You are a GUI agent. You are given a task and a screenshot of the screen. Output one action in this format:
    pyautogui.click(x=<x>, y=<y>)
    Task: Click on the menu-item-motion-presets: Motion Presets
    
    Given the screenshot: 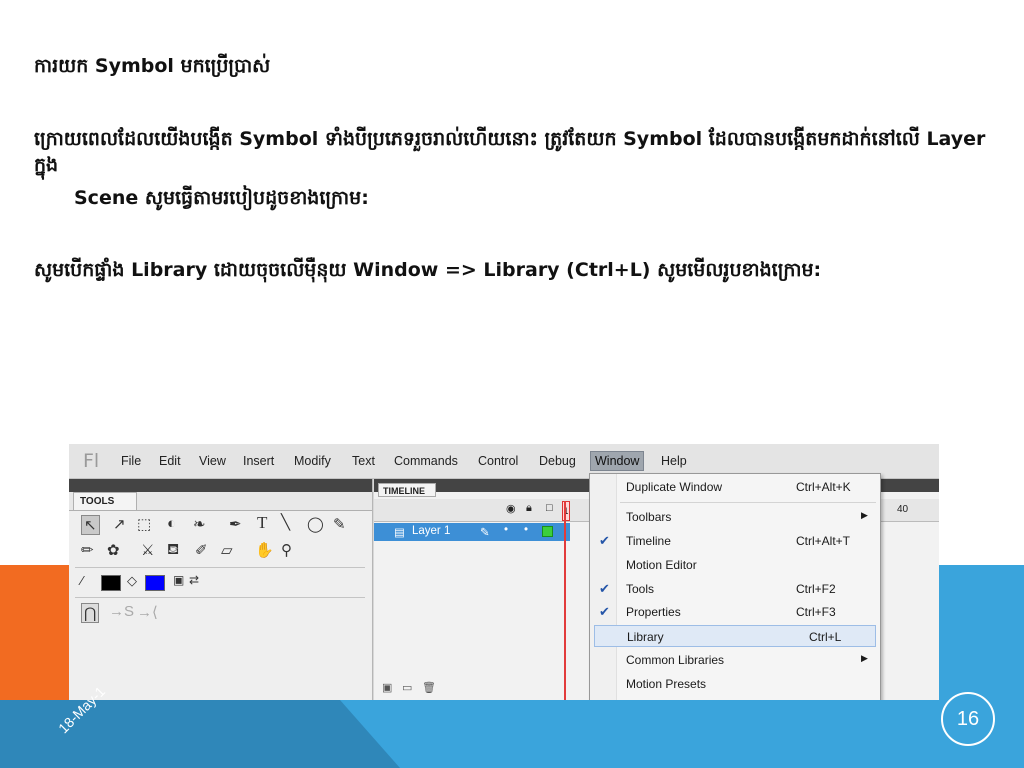 What is the action you would take?
    pyautogui.click(x=735, y=684)
    